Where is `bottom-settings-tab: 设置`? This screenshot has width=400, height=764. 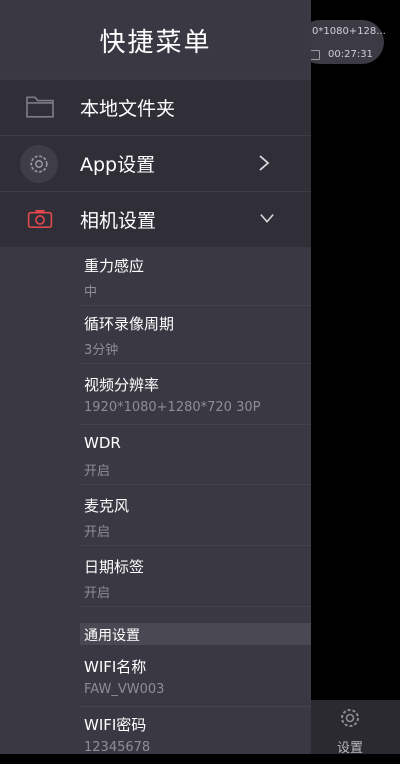
bottom-settings-tab: 设置 is located at coordinates (355, 728).